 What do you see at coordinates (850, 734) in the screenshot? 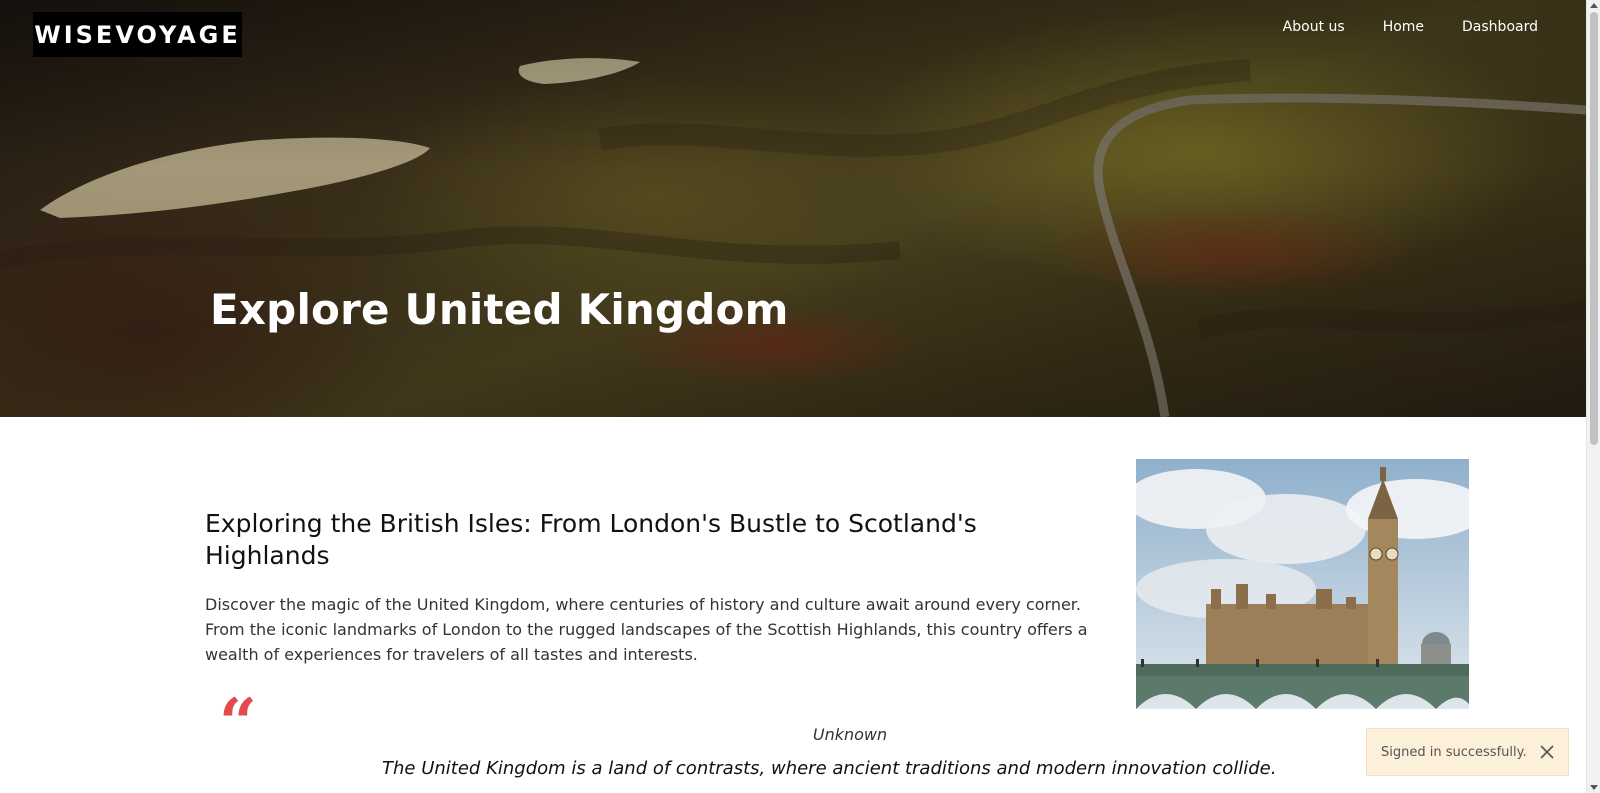
I see `quote-author-text: Unknown` at bounding box center [850, 734].